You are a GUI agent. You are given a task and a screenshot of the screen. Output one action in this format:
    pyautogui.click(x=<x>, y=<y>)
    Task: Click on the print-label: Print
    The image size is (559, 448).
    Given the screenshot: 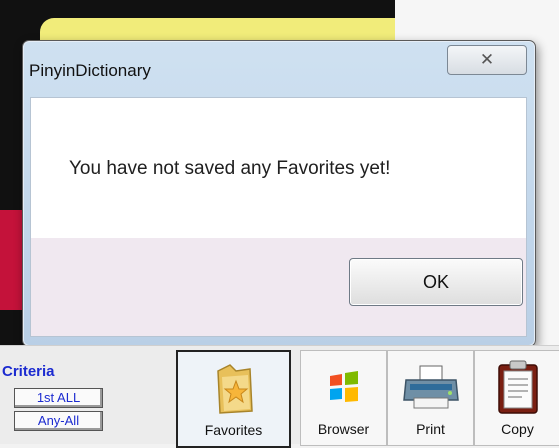 What is the action you would take?
    pyautogui.click(x=430, y=429)
    